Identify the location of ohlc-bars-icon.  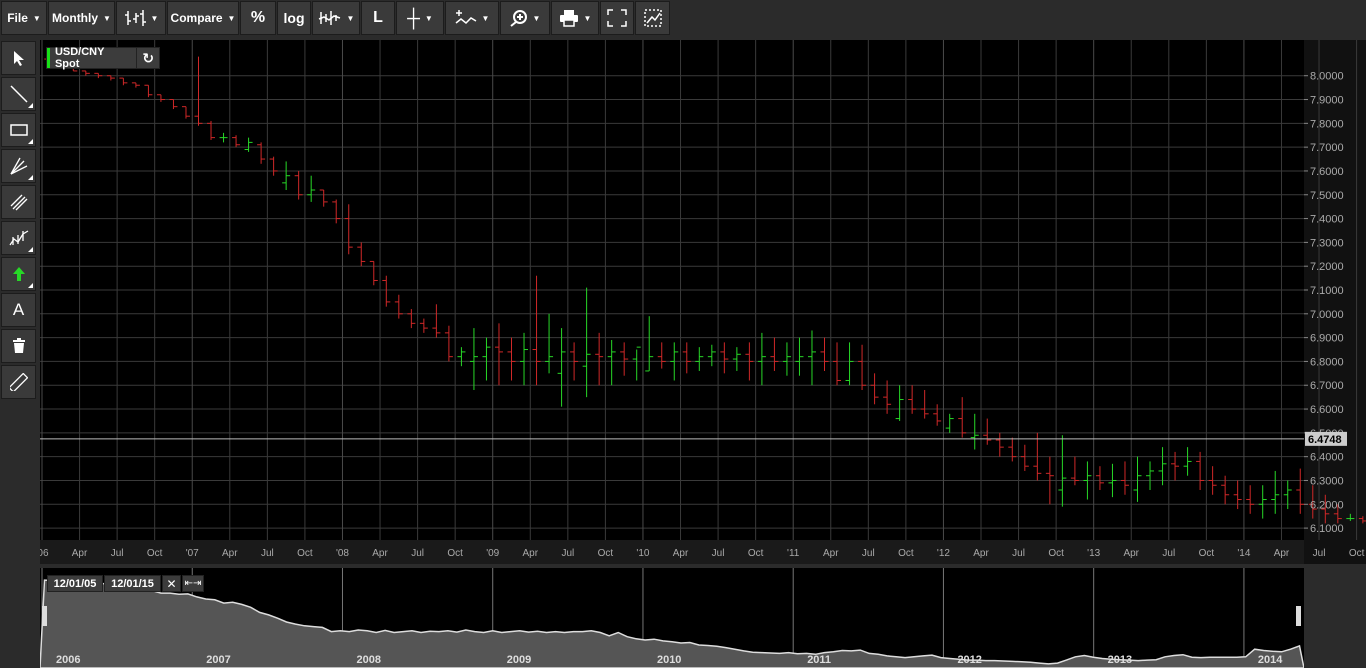
(135, 18).